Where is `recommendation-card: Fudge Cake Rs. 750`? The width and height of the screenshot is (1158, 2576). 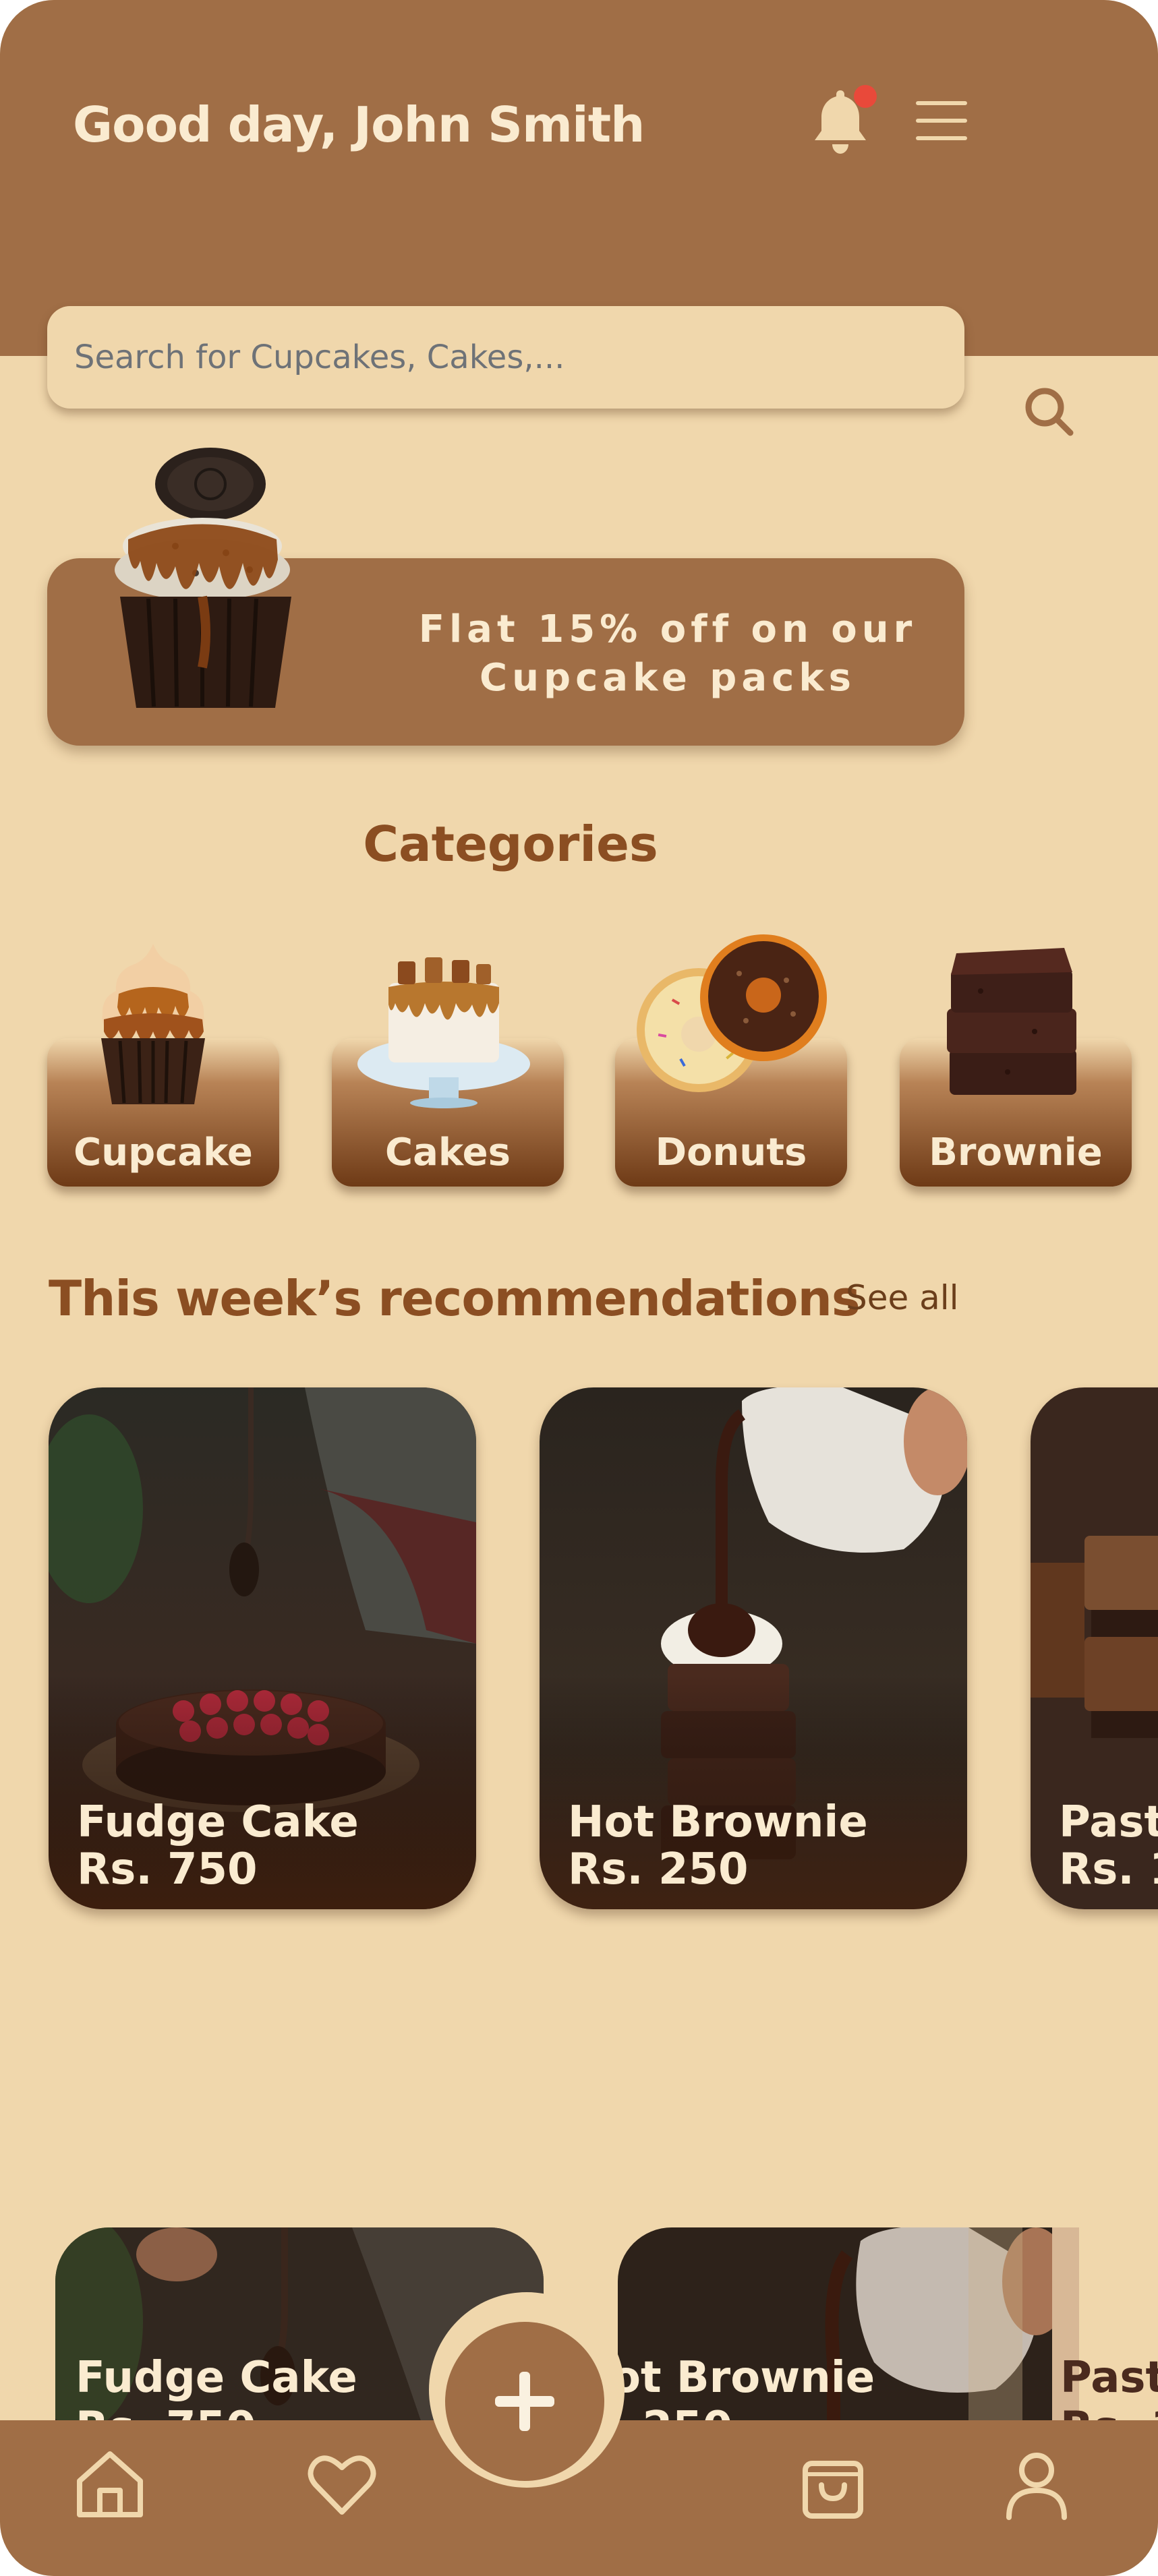
recommendation-card: Fudge Cake Rs. 750 is located at coordinates (262, 1648).